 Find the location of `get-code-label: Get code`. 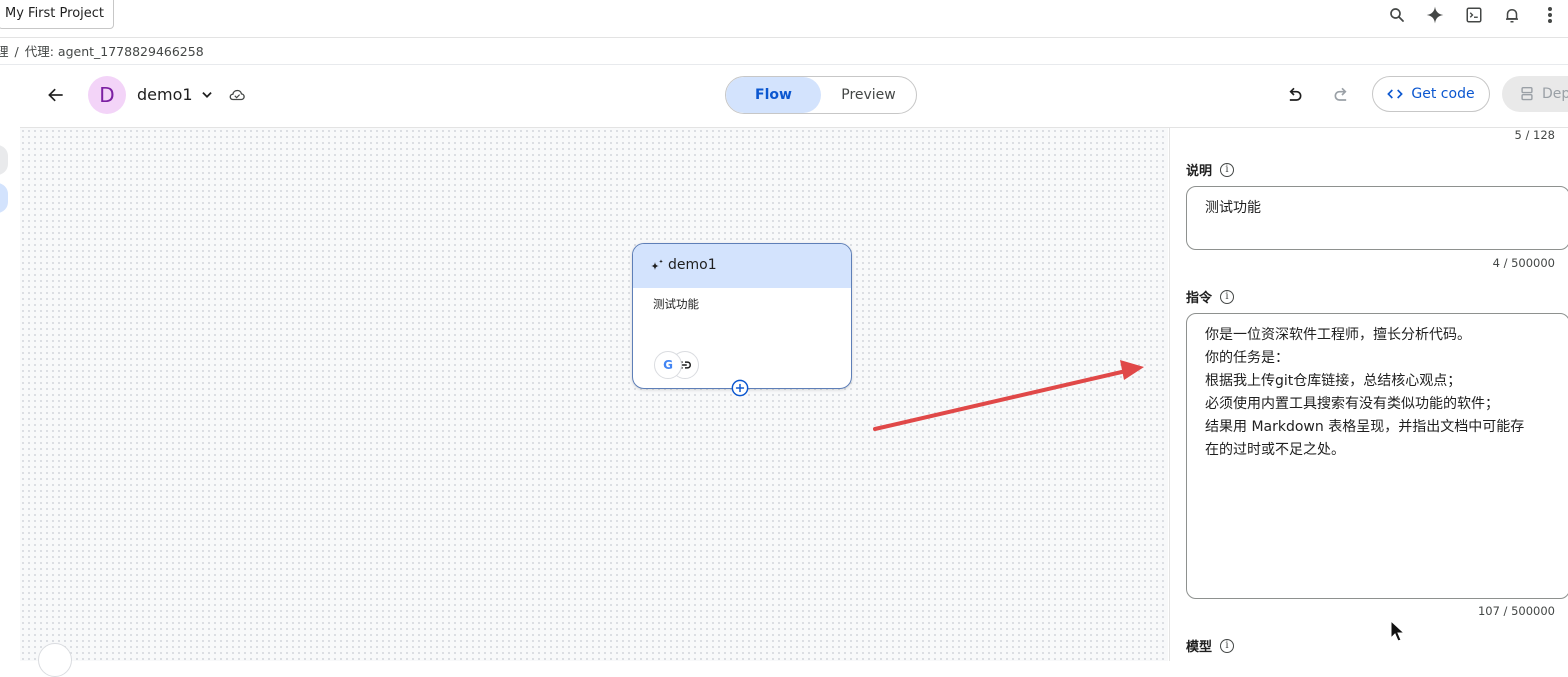

get-code-label: Get code is located at coordinates (1443, 94).